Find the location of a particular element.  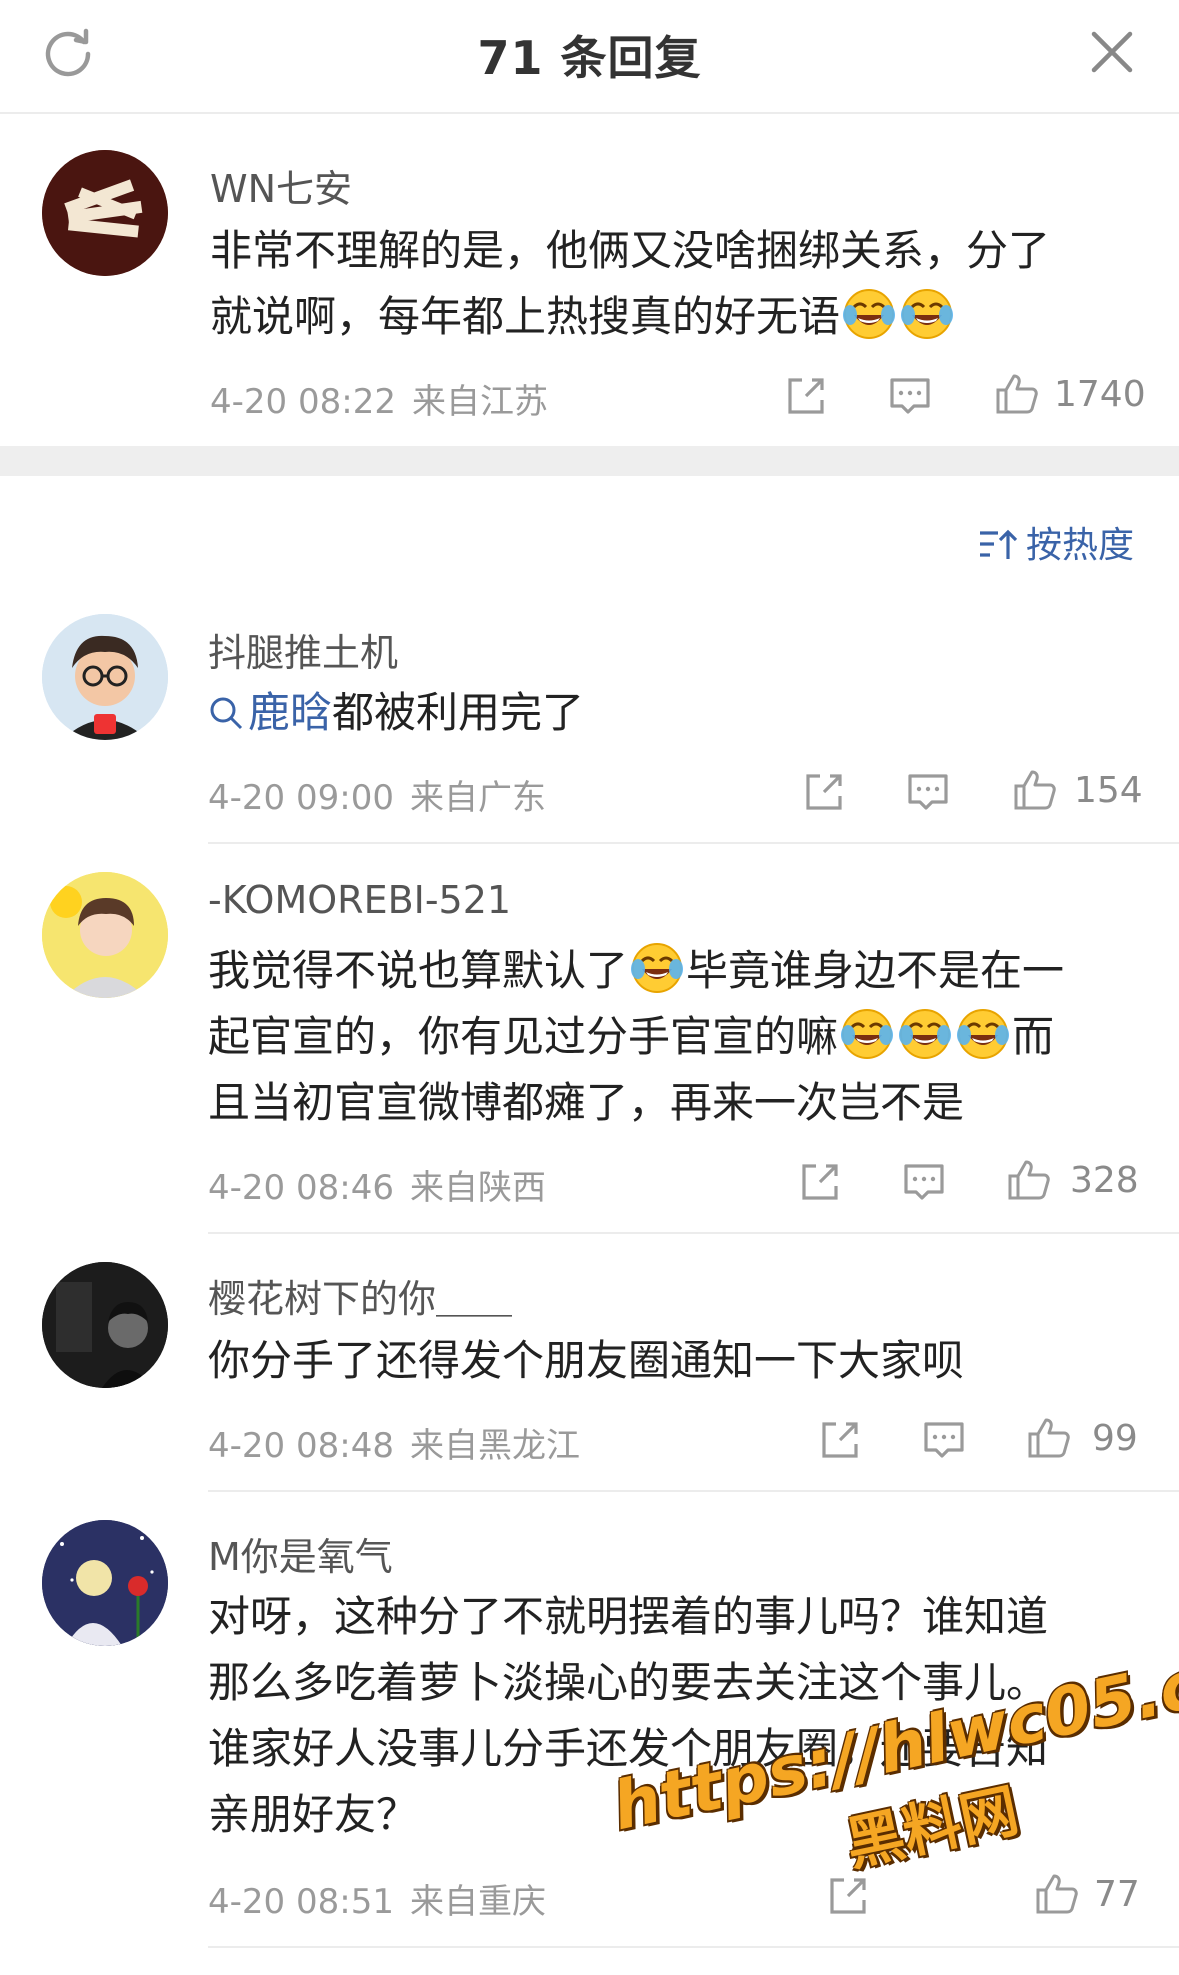

comment-meta: 4-20 08:46 来自陕西 is located at coordinates (377, 1184).